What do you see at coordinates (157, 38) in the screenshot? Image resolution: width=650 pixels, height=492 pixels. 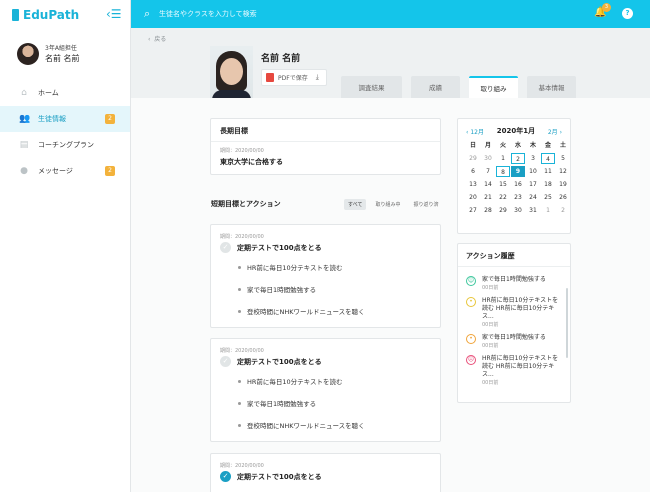 I see `back-link: ‹ 戻る` at bounding box center [157, 38].